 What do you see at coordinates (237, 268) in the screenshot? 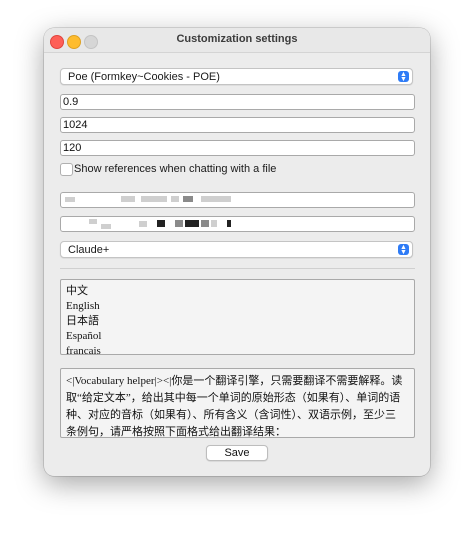
I see `separator` at bounding box center [237, 268].